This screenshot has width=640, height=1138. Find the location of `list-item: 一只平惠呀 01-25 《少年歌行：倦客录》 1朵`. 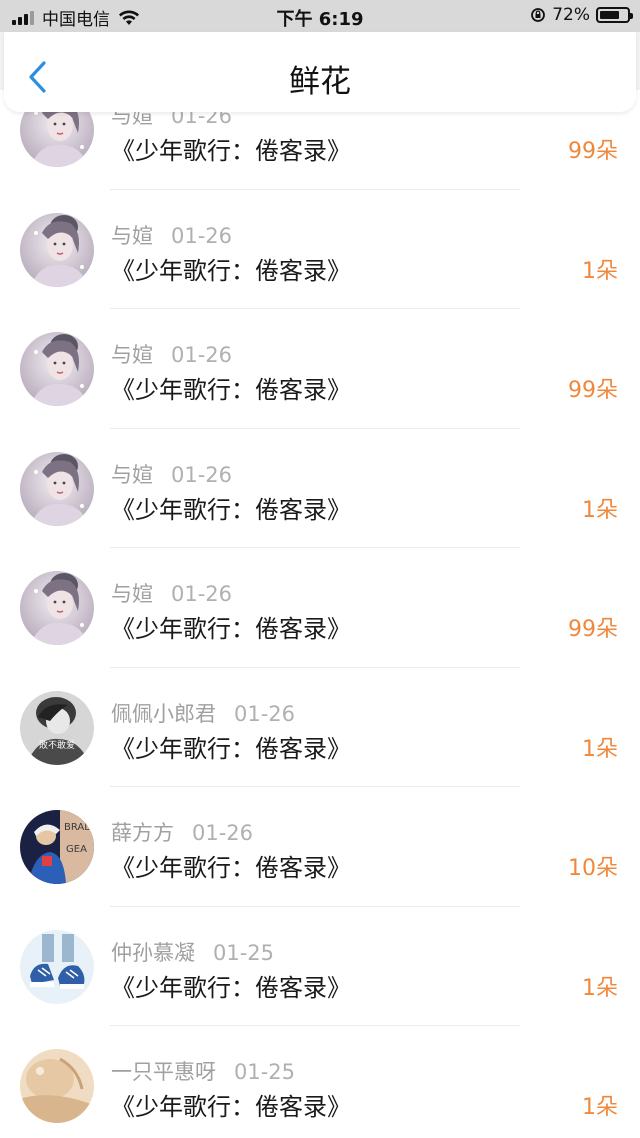

list-item: 一只平惠呀 01-25 《少年歌行：倦客录》 1朵 is located at coordinates (320, 1082).